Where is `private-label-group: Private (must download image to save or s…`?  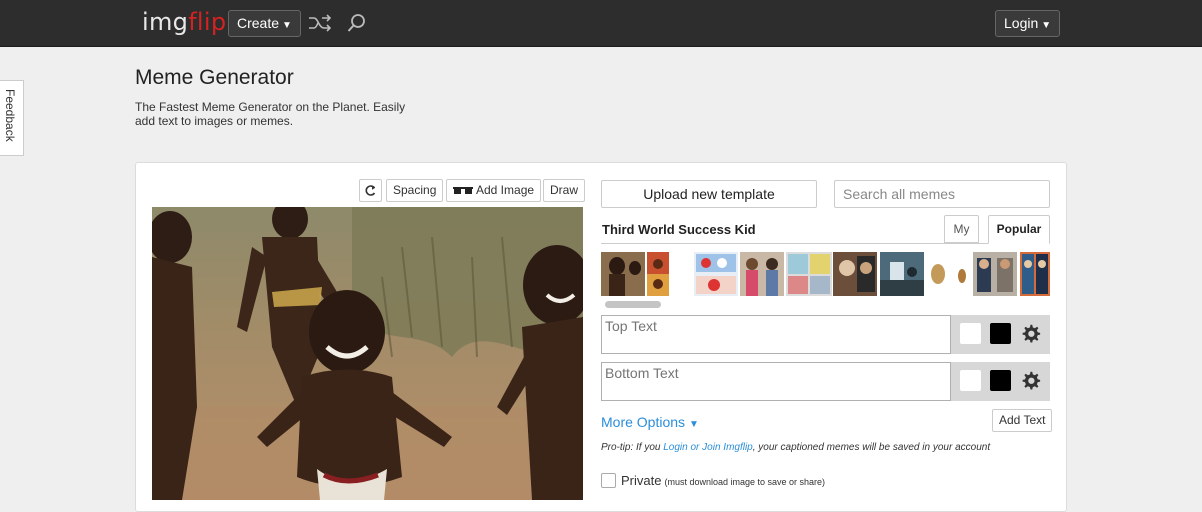 private-label-group: Private (must download image to save or s… is located at coordinates (723, 480).